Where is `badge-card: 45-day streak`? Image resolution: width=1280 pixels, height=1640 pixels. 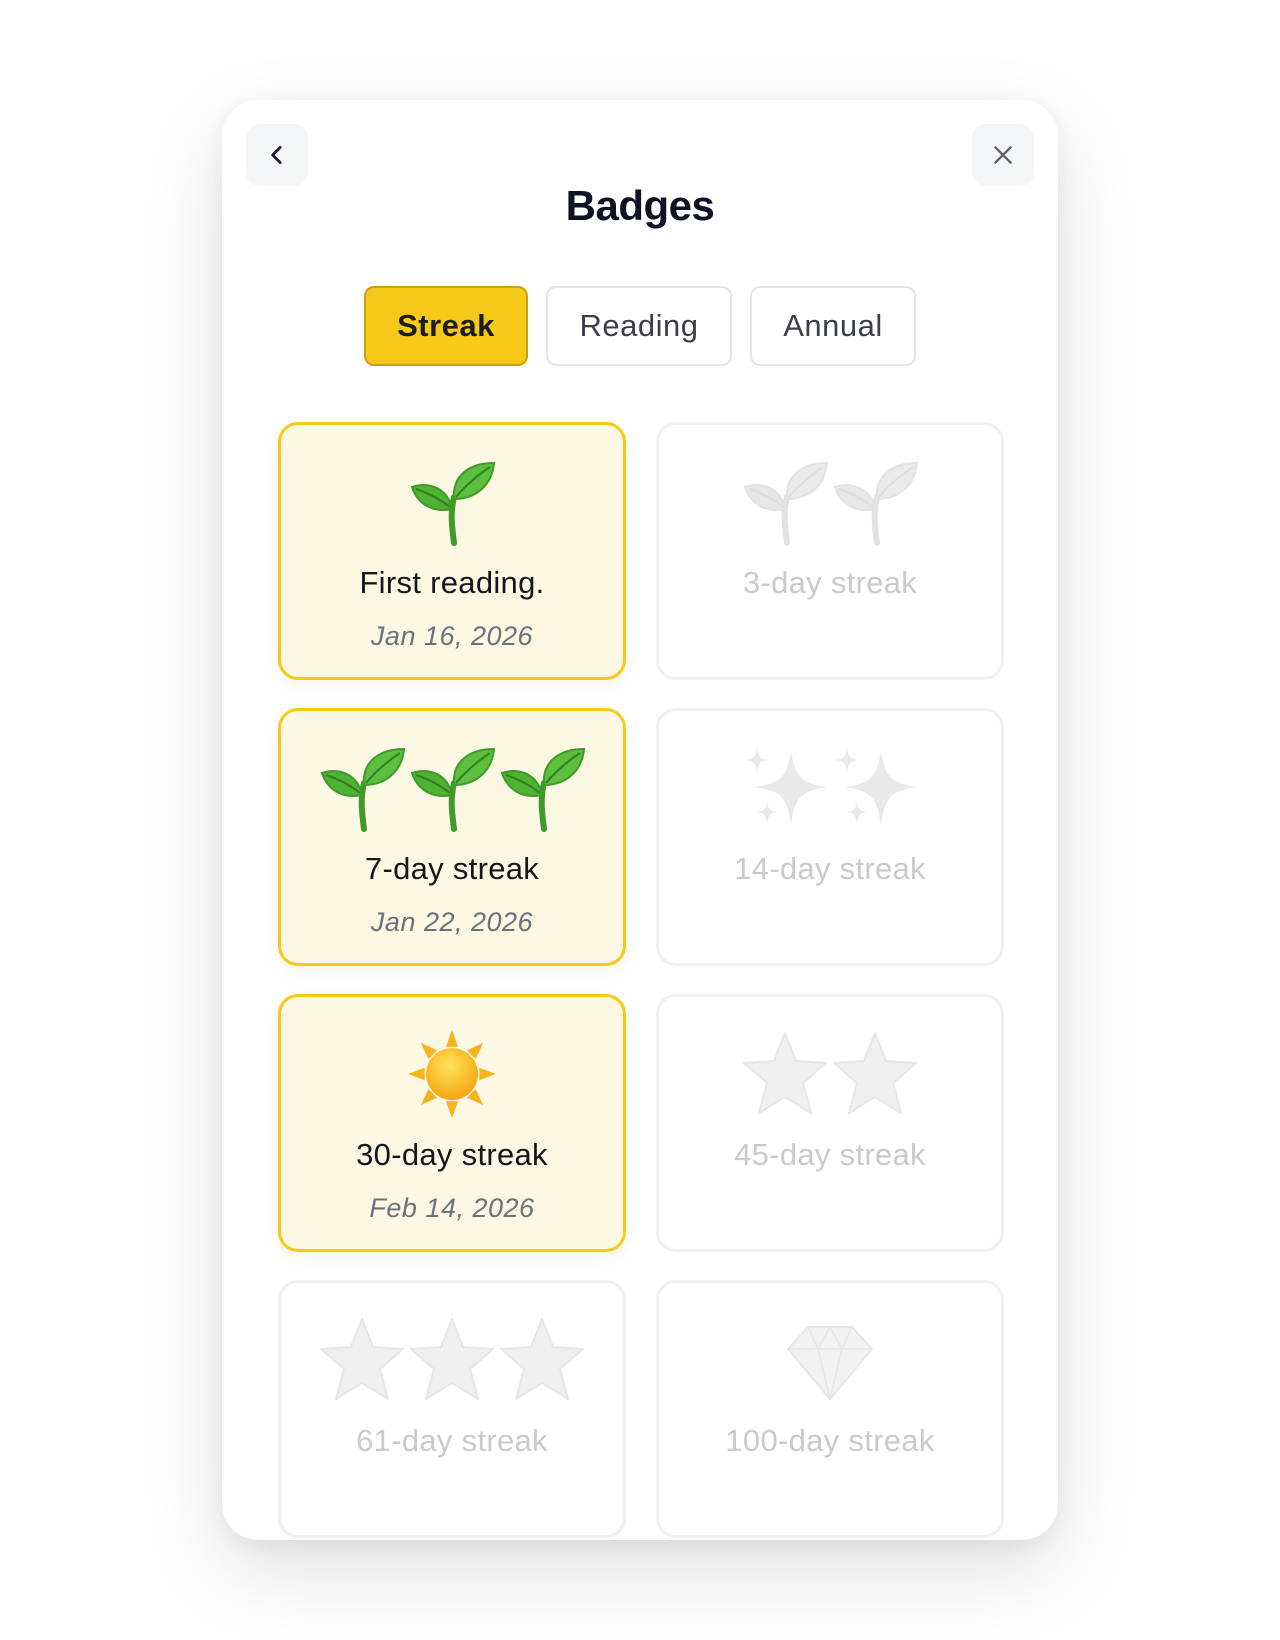
badge-card: 45-day streak is located at coordinates (830, 1123).